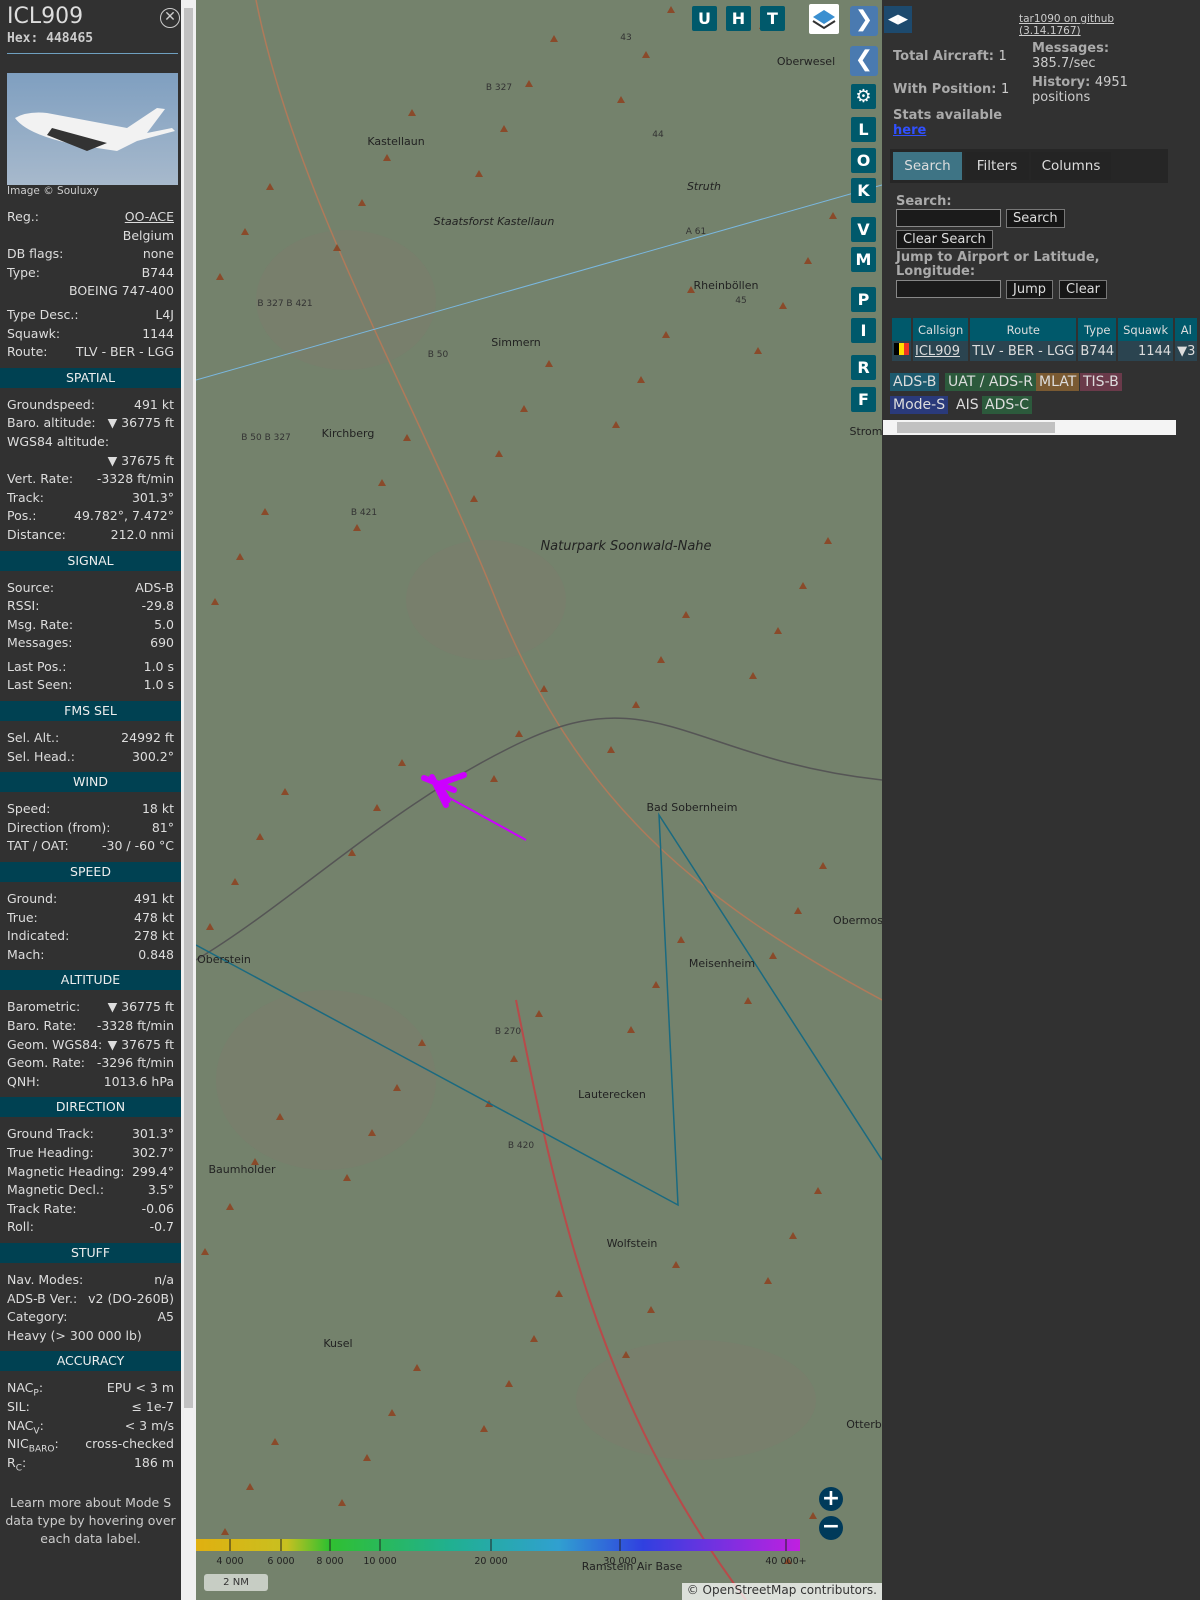  Describe the element at coordinates (863, 160) in the screenshot. I see `map-button-o: O` at that location.